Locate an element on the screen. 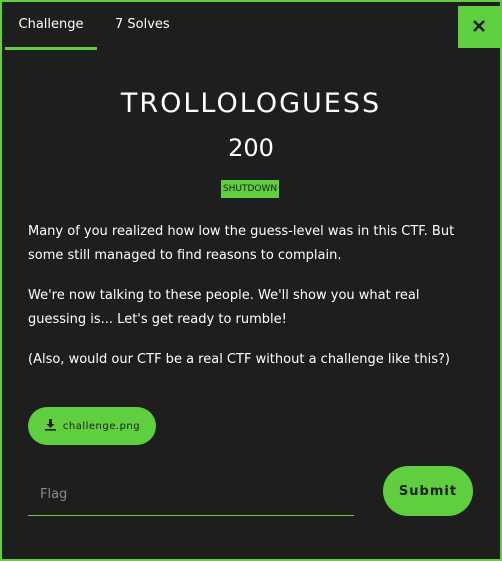  modal-tabs: Challenge 7 Solves is located at coordinates (94, 26).